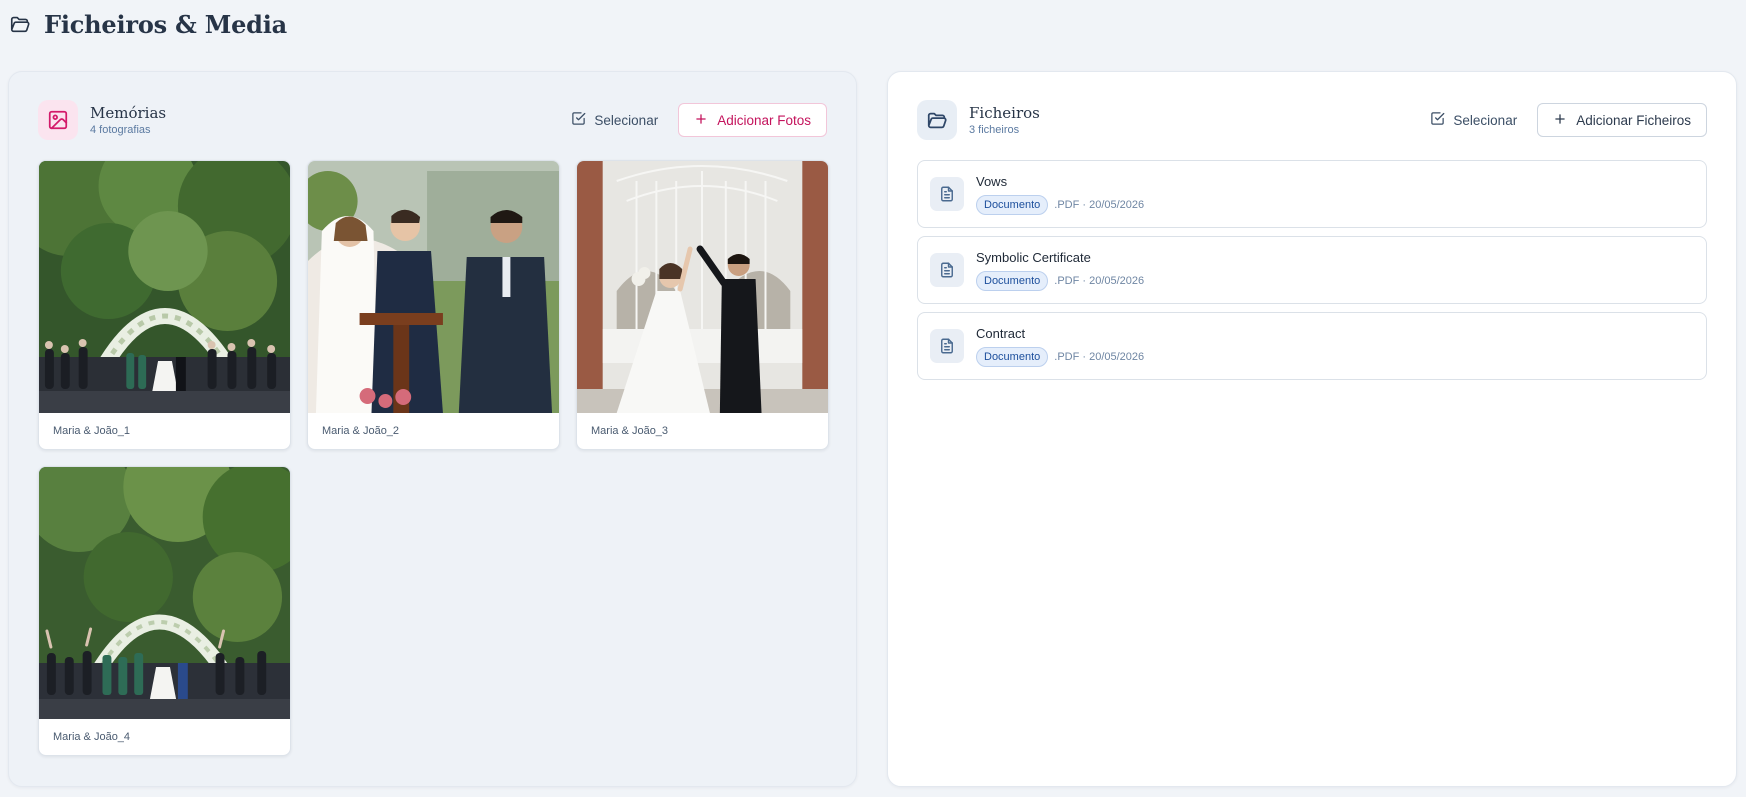 The width and height of the screenshot is (1746, 797). What do you see at coordinates (92, 431) in the screenshot?
I see `photo-caption: Maria & João_1` at bounding box center [92, 431].